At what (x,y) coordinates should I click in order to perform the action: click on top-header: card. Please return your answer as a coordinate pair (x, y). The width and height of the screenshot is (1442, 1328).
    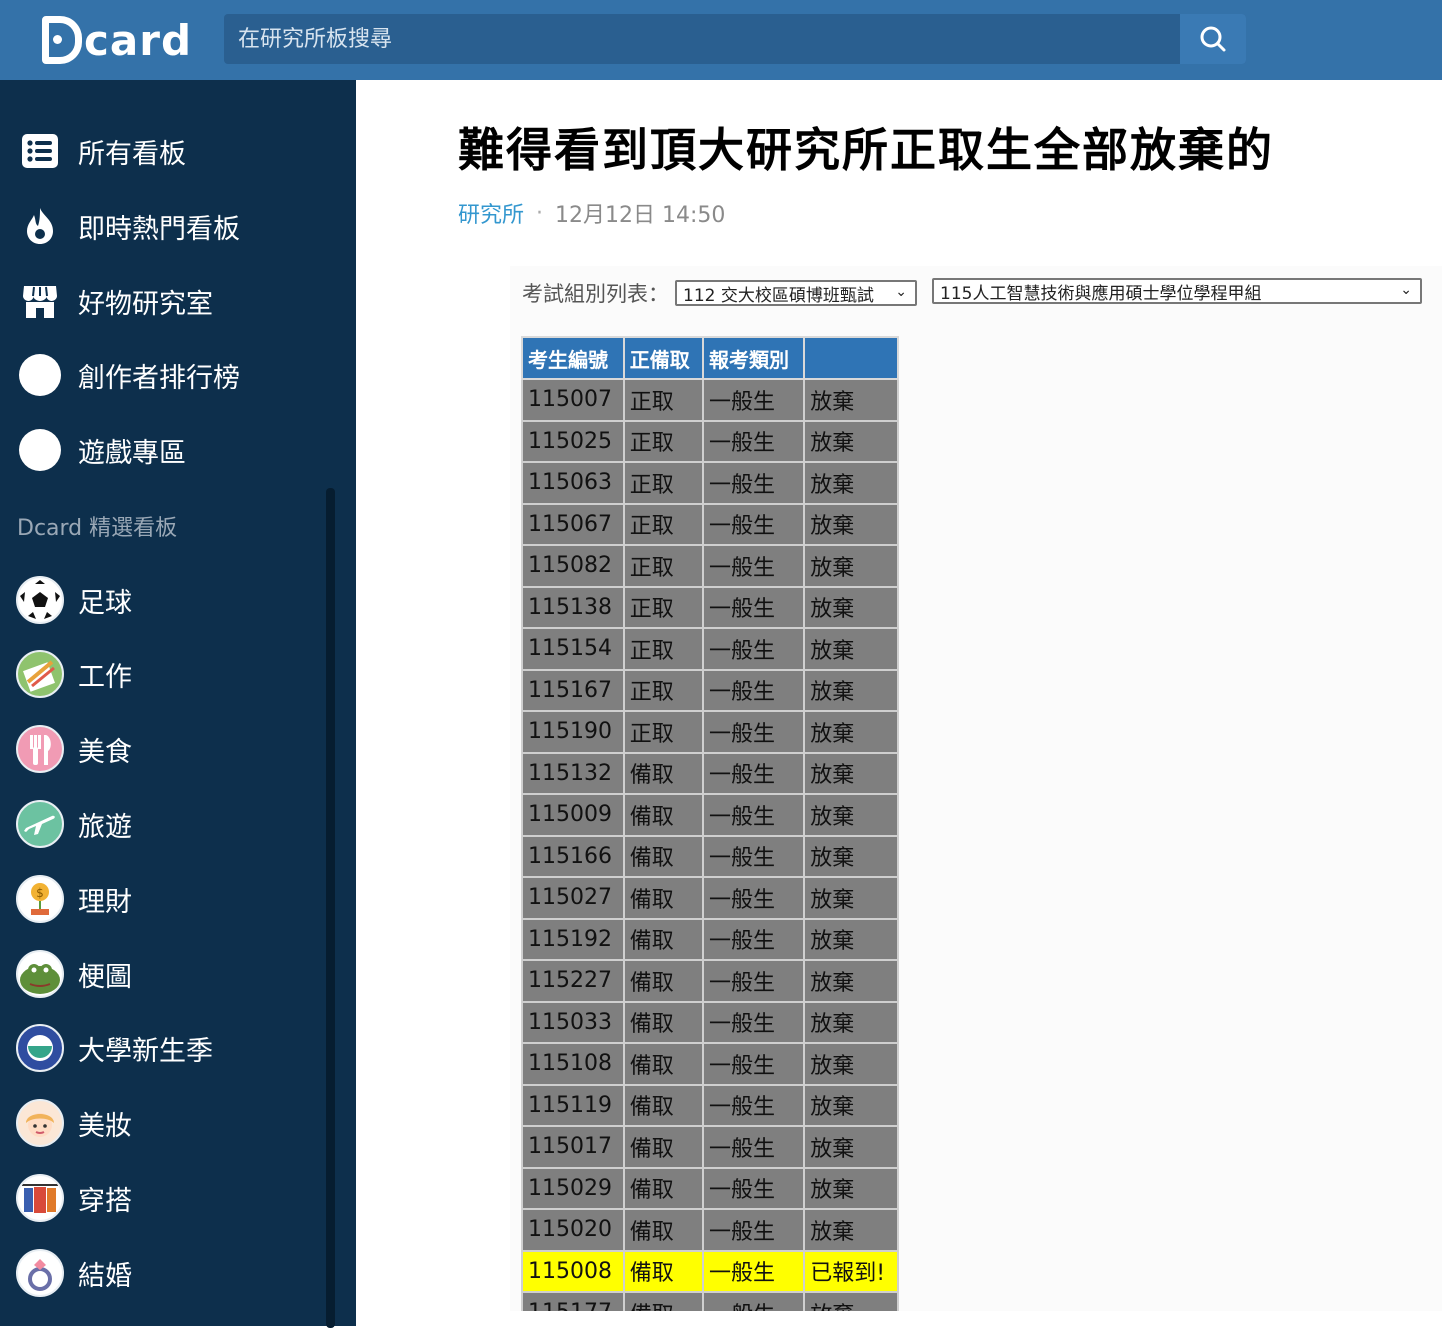
    Looking at the image, I should click on (721, 40).